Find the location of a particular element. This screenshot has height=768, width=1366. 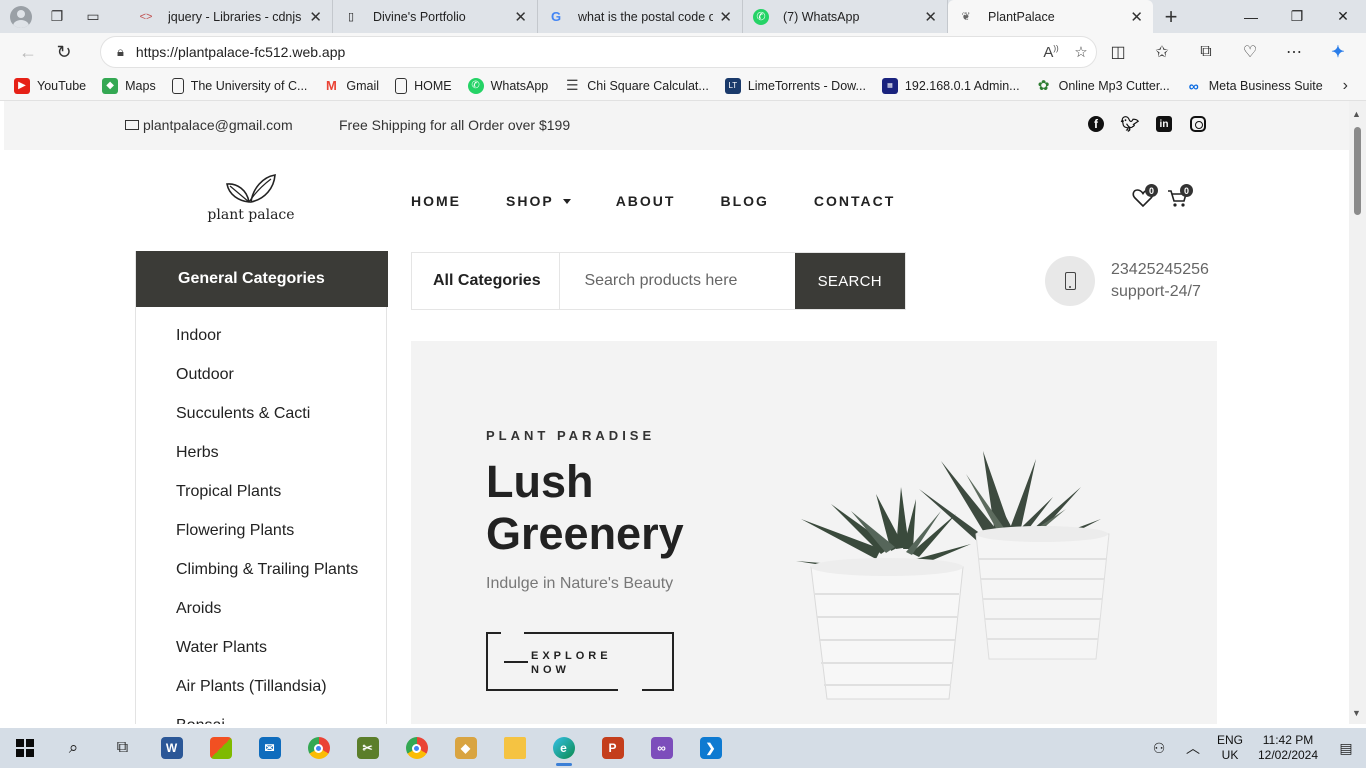

category-item: Herbs is located at coordinates (281, 461).